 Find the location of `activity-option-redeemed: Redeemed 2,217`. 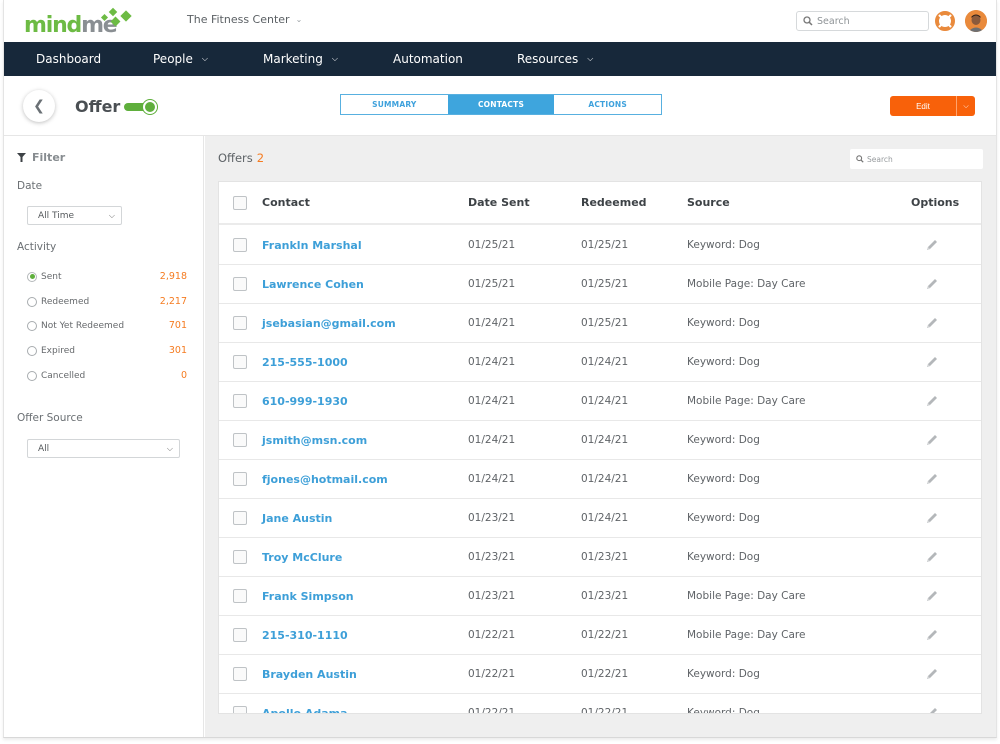

activity-option-redeemed: Redeemed 2,217 is located at coordinates (107, 301).